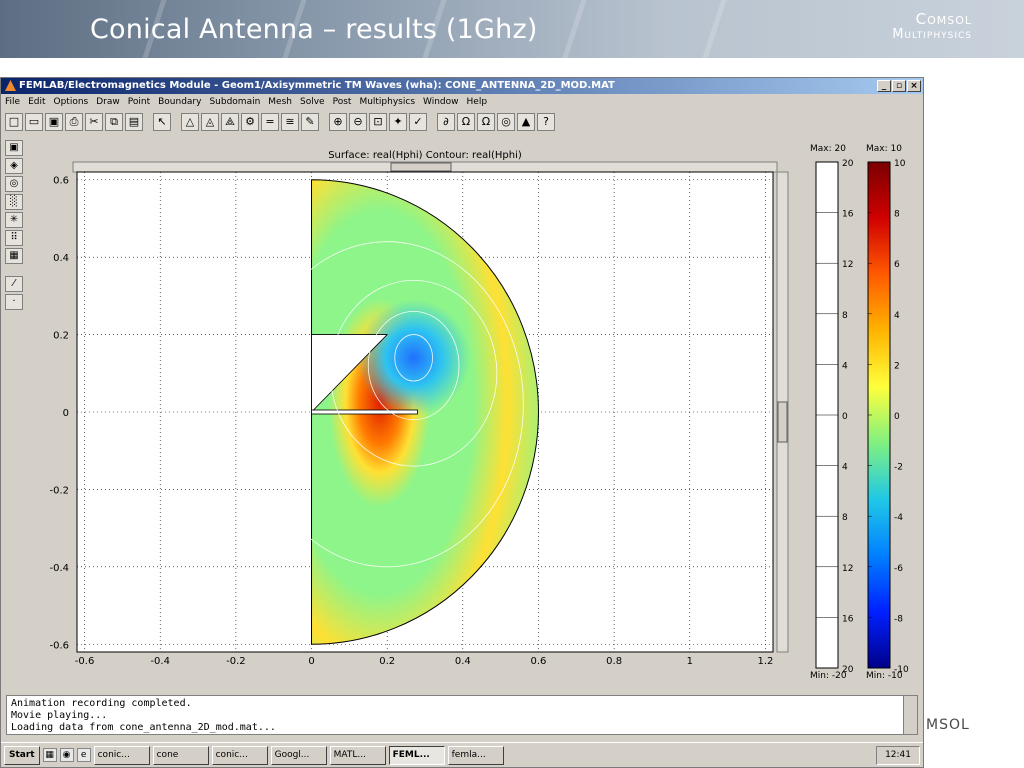  Describe the element at coordinates (114, 122) in the screenshot. I see `copy-icon: ⧉` at that location.